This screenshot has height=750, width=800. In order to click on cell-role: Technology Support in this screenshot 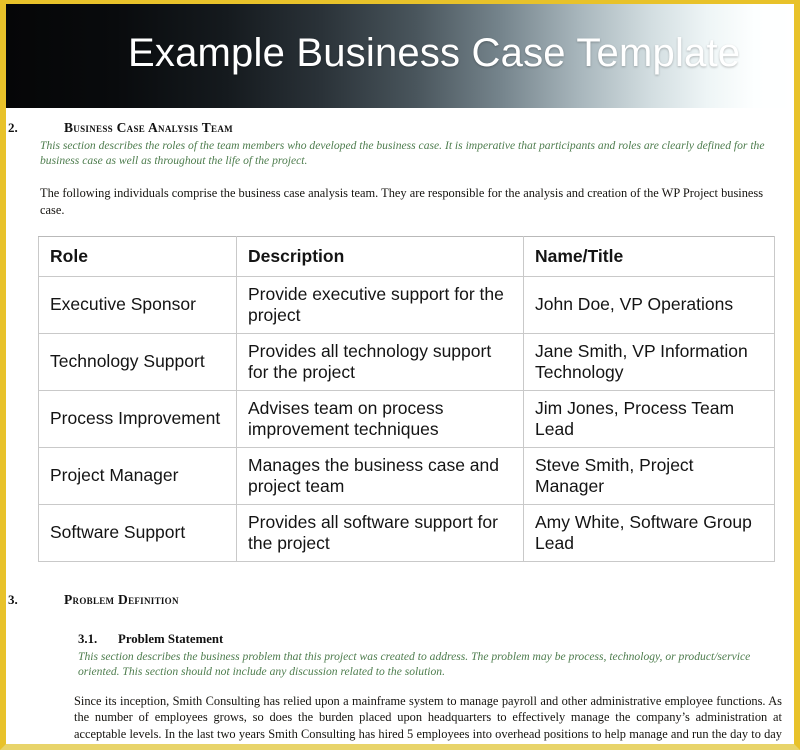, I will do `click(137, 361)`.